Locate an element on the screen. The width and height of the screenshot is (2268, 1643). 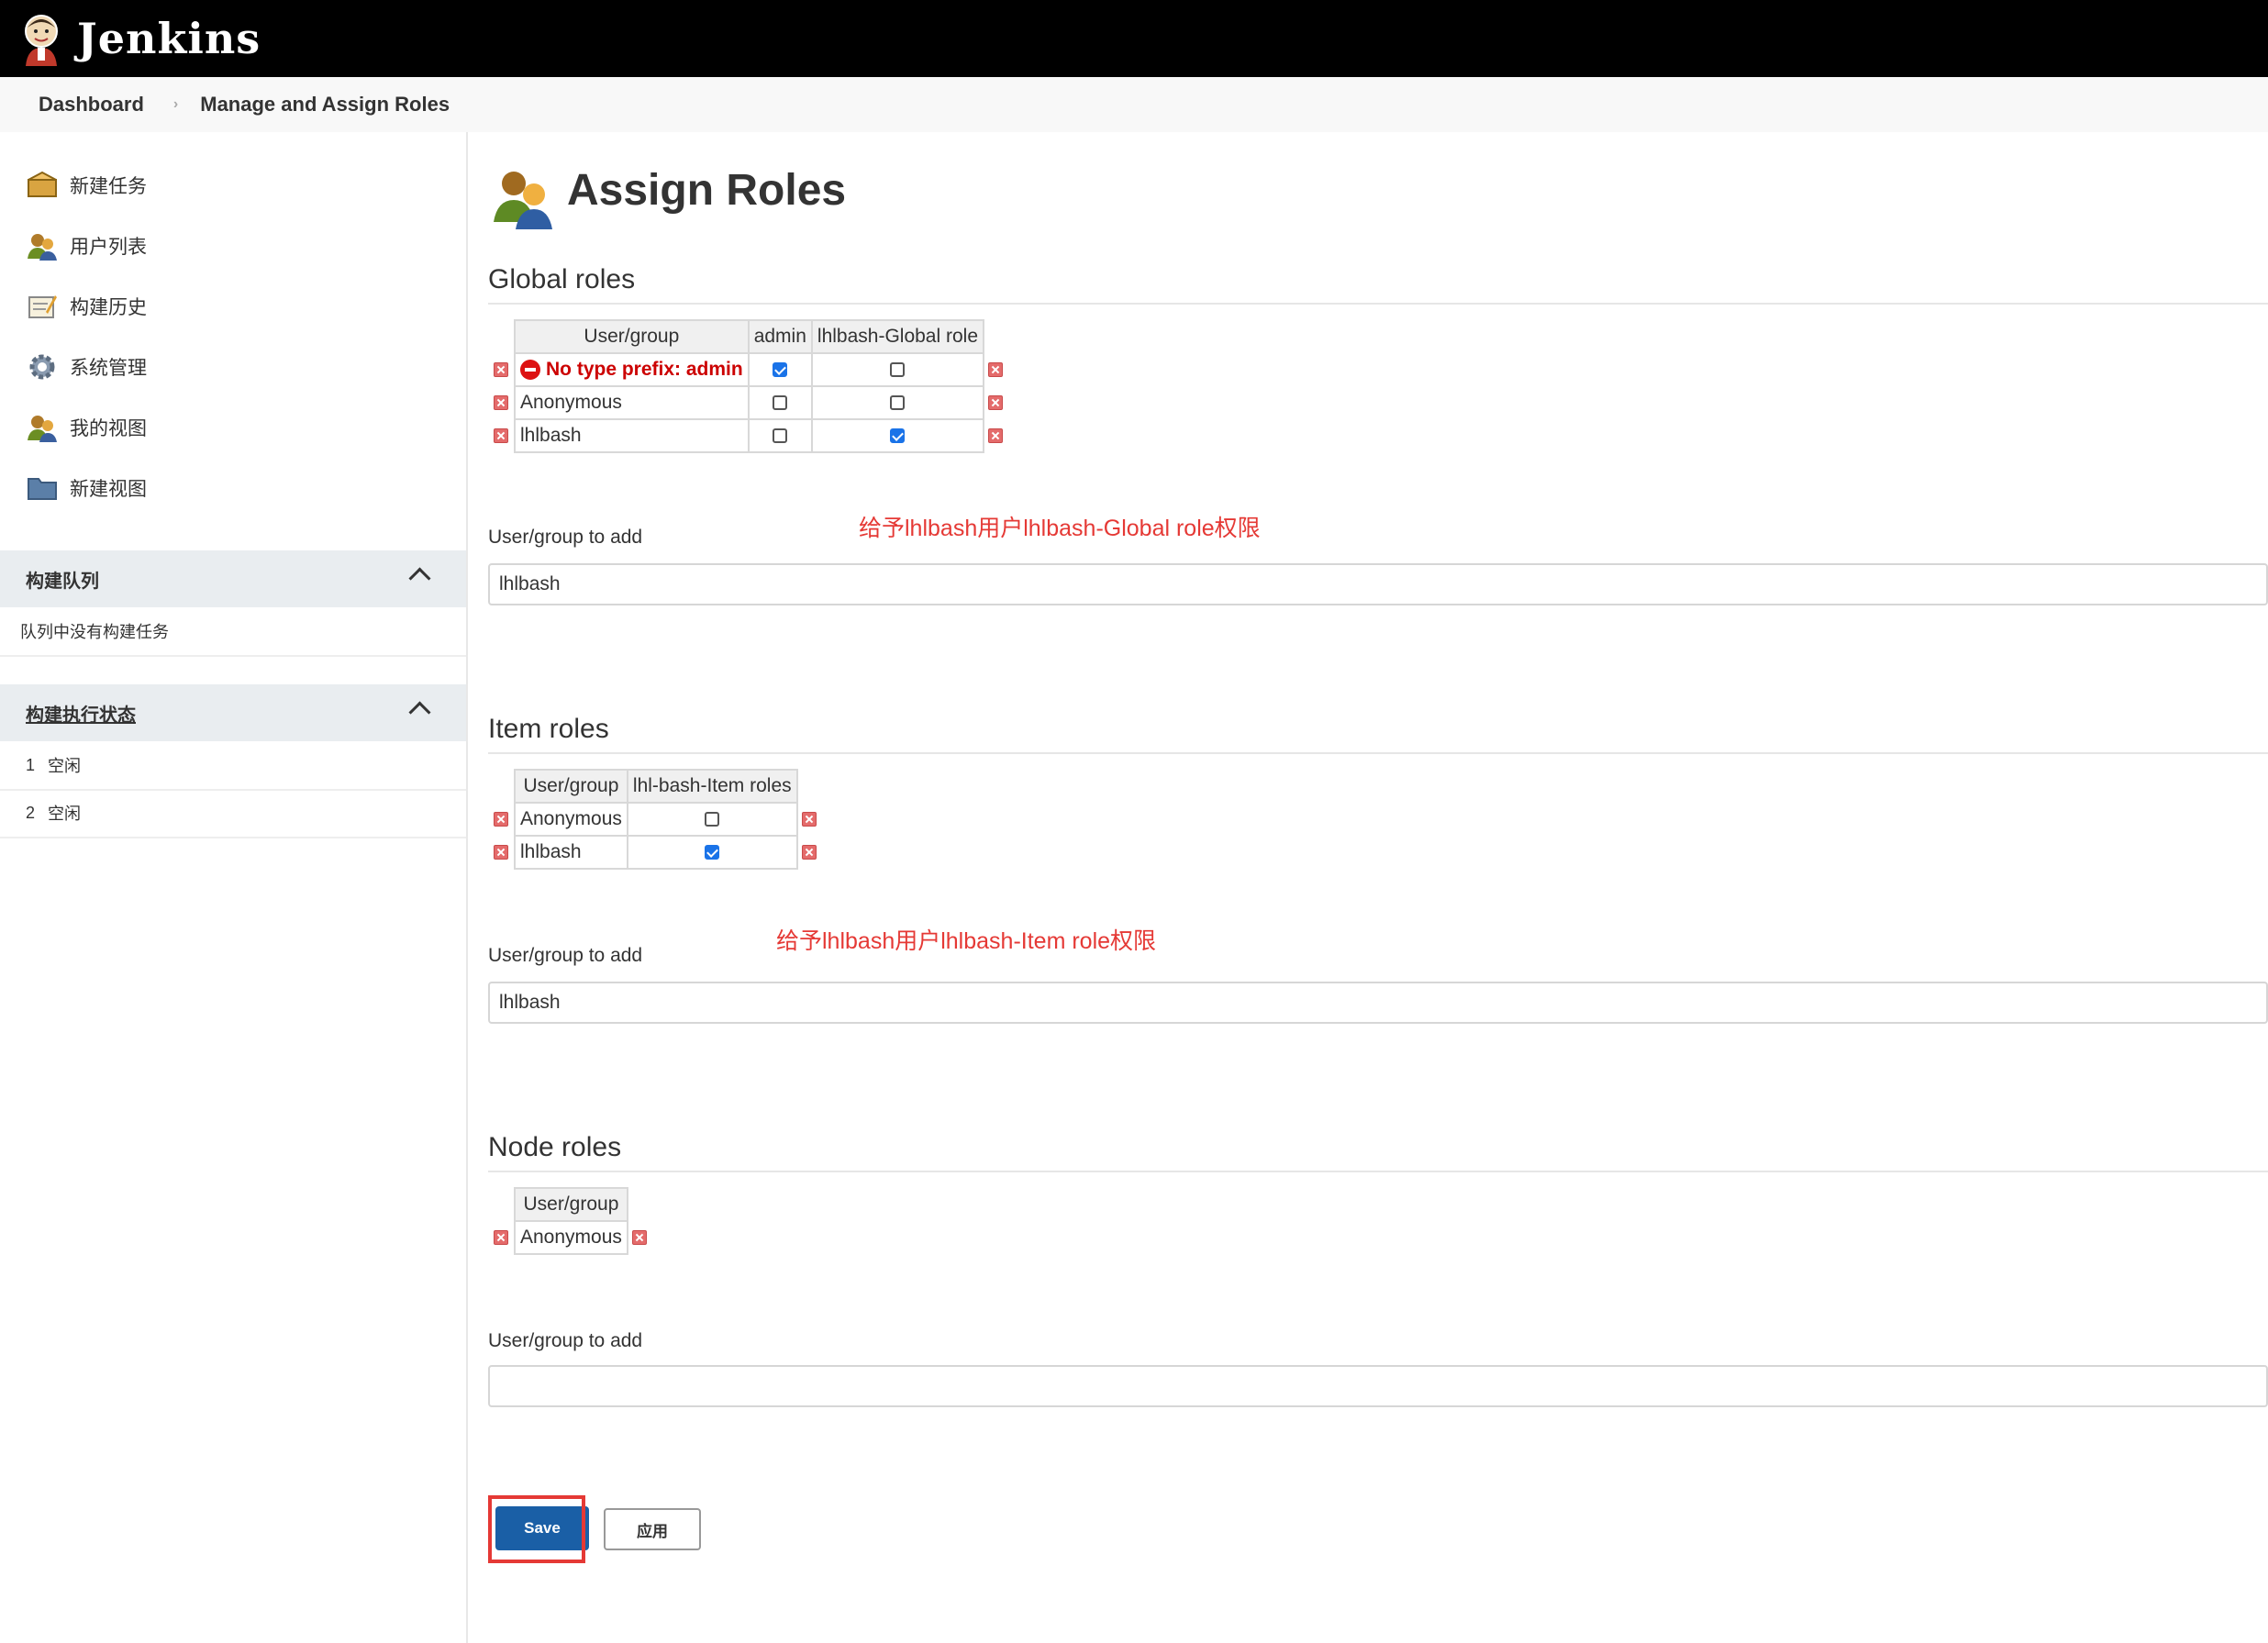
table-header-row: User/group is located at coordinates (571, 1205).